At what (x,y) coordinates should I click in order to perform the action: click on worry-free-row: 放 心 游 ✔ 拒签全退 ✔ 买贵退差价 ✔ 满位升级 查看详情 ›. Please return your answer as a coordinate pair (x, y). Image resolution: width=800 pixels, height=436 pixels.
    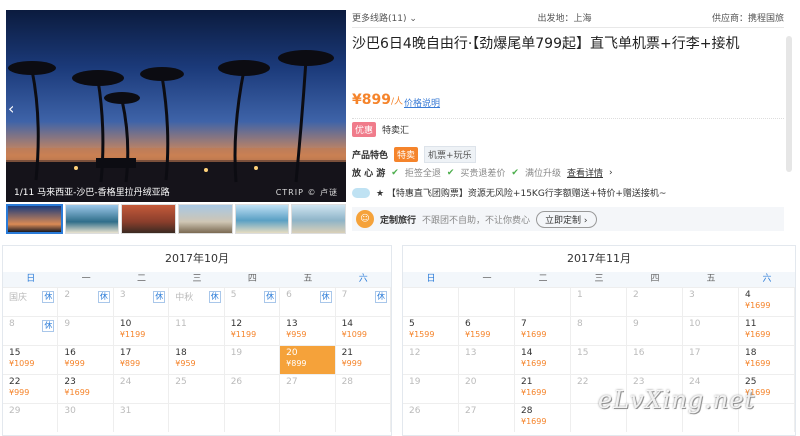
    Looking at the image, I should click on (482, 173).